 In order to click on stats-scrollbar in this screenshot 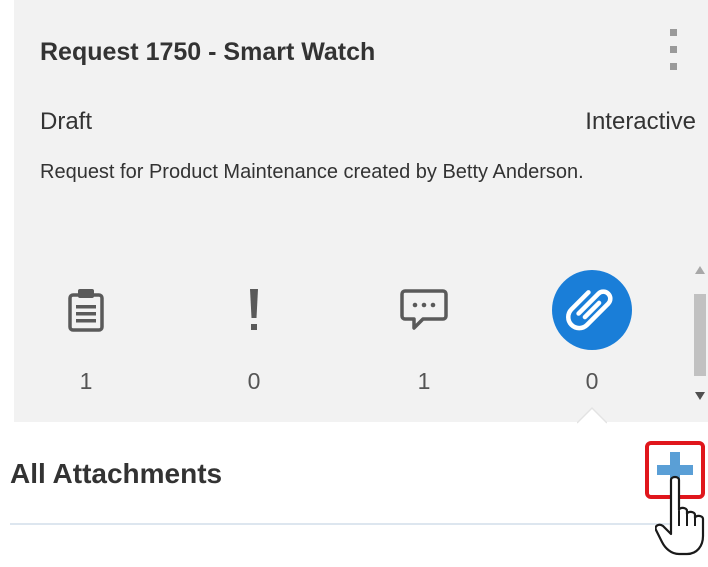, I will do `click(700, 331)`.